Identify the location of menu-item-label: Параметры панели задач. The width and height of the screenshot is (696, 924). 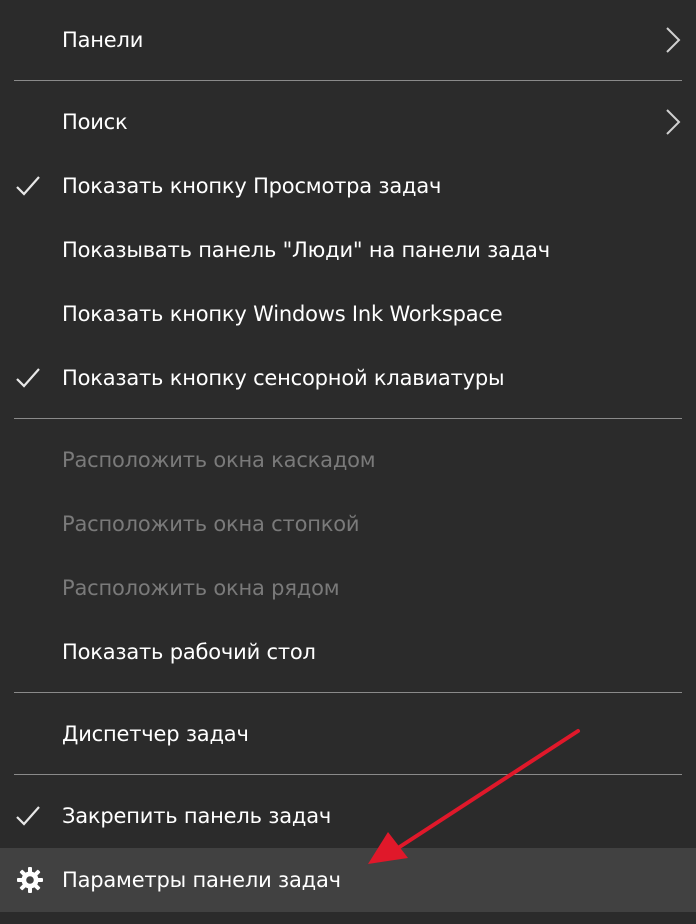
(201, 880).